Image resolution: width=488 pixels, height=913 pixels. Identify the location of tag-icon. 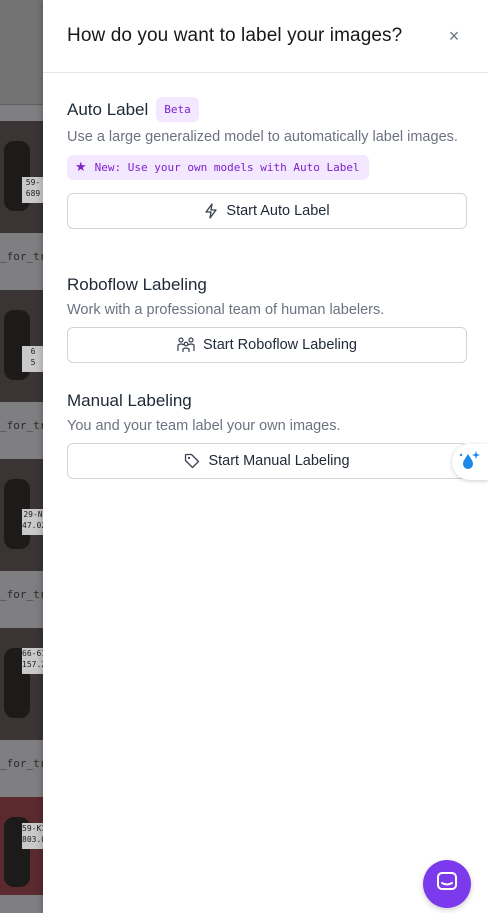
(192, 461).